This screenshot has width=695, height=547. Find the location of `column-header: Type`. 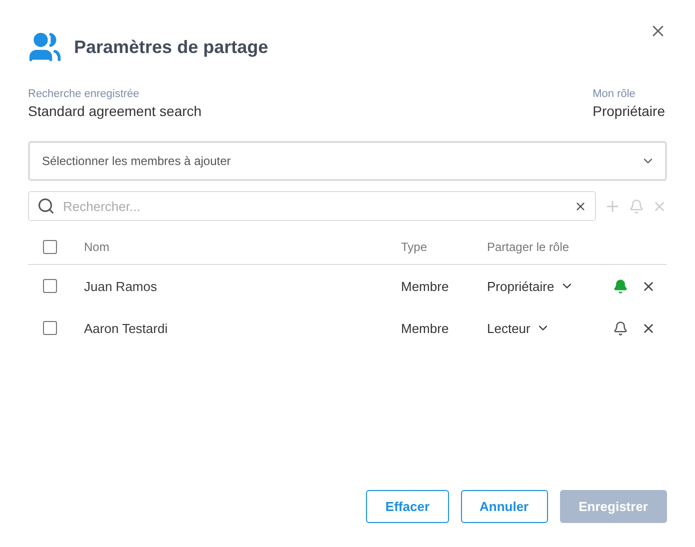

column-header: Type is located at coordinates (444, 247).